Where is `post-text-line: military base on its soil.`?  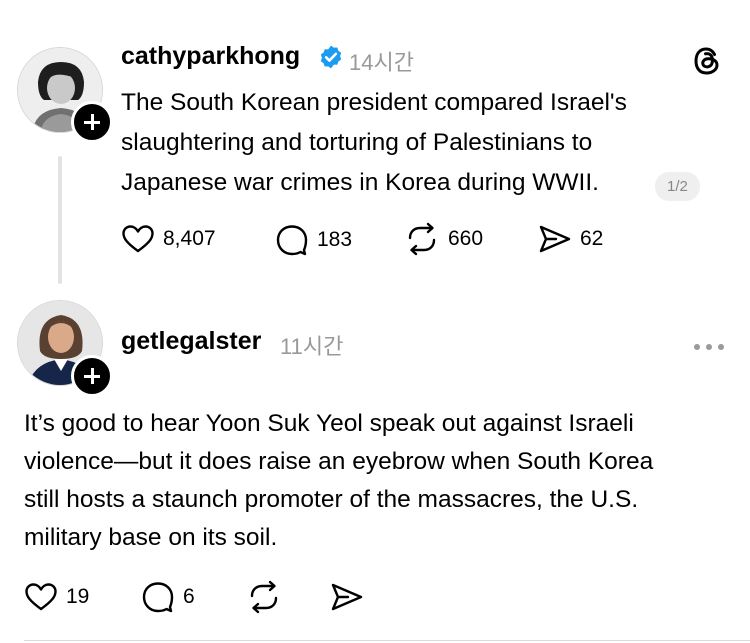 post-text-line: military base on its soil. is located at coordinates (151, 537).